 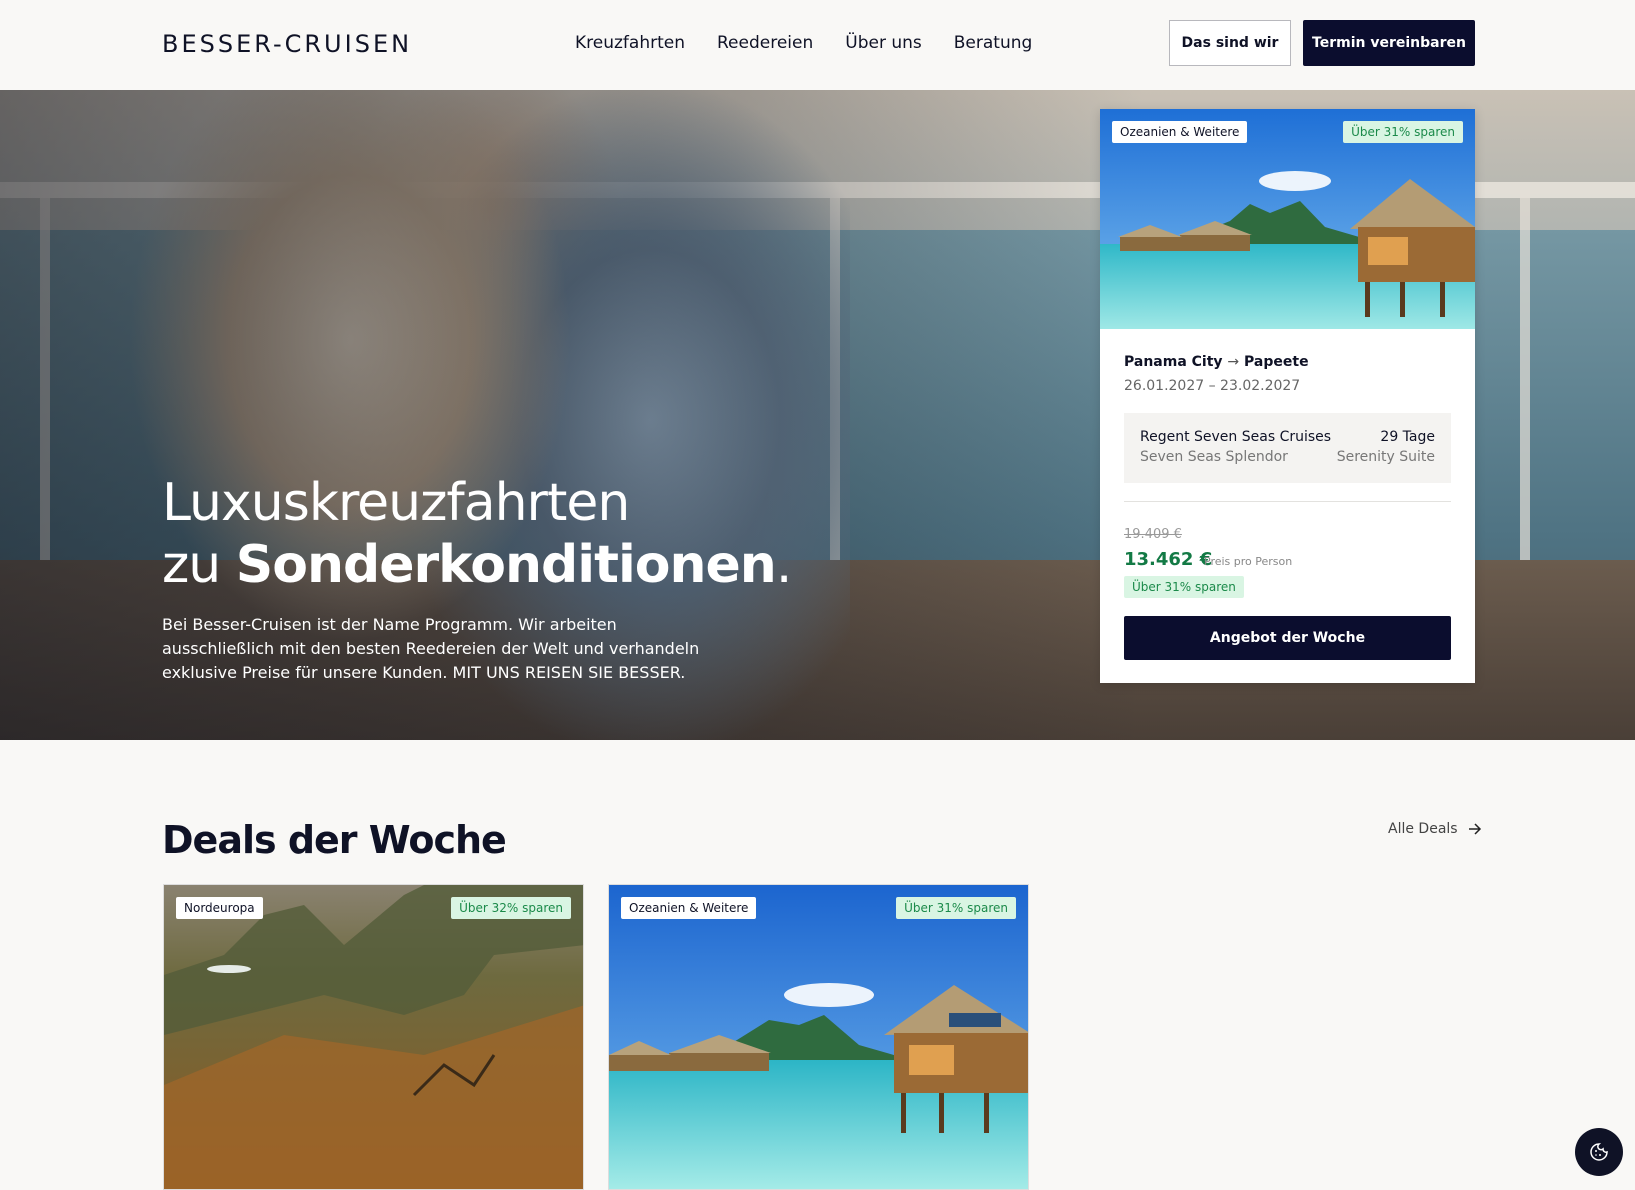 What do you see at coordinates (1233, 362) in the screenshot?
I see `route-arrow-icon: →` at bounding box center [1233, 362].